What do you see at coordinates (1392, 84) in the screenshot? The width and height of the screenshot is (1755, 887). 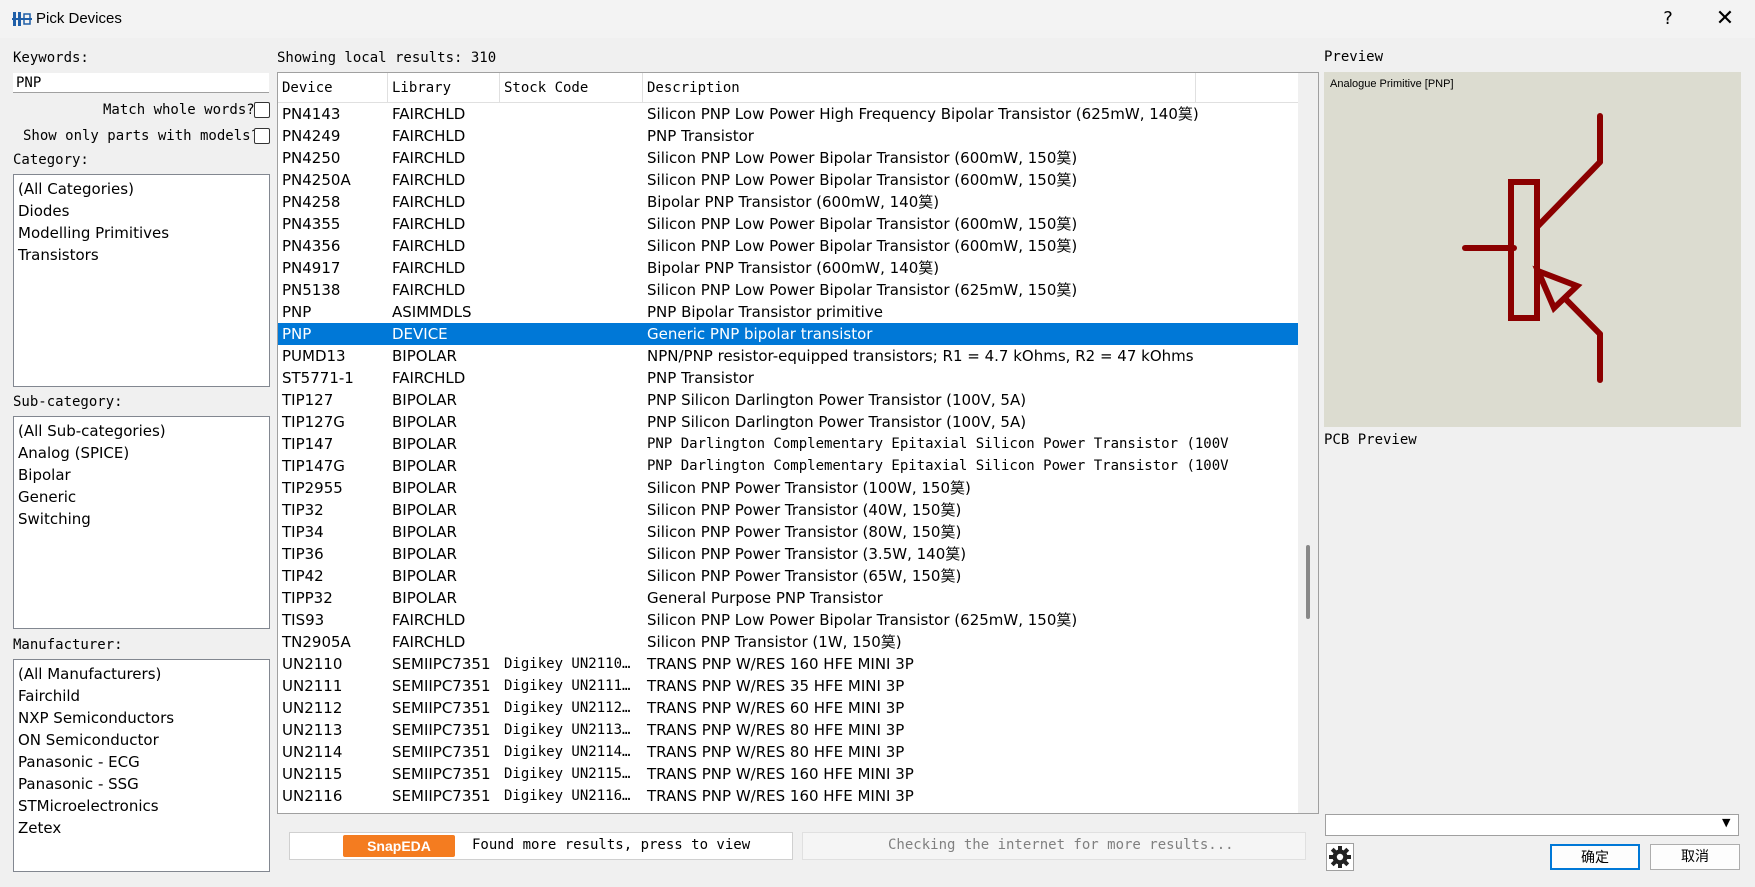 I see `preview-caption: Analogue Primitive [PNP]` at bounding box center [1392, 84].